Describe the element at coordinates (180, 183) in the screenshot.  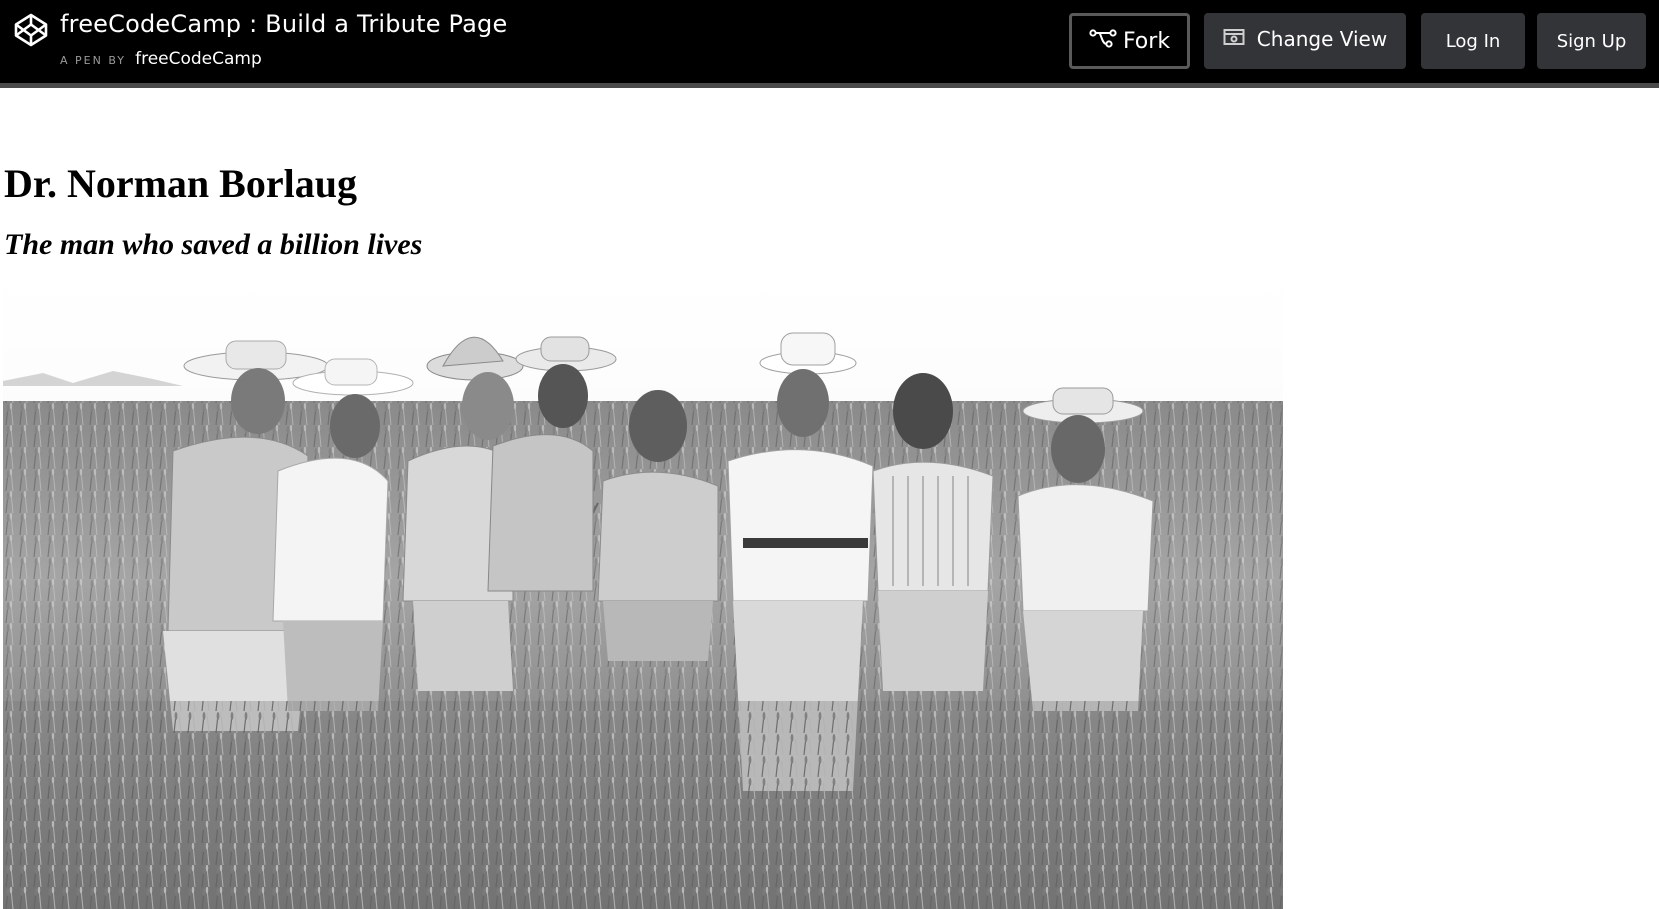
I see `page-title: Dr. Norman Borlaug` at that location.